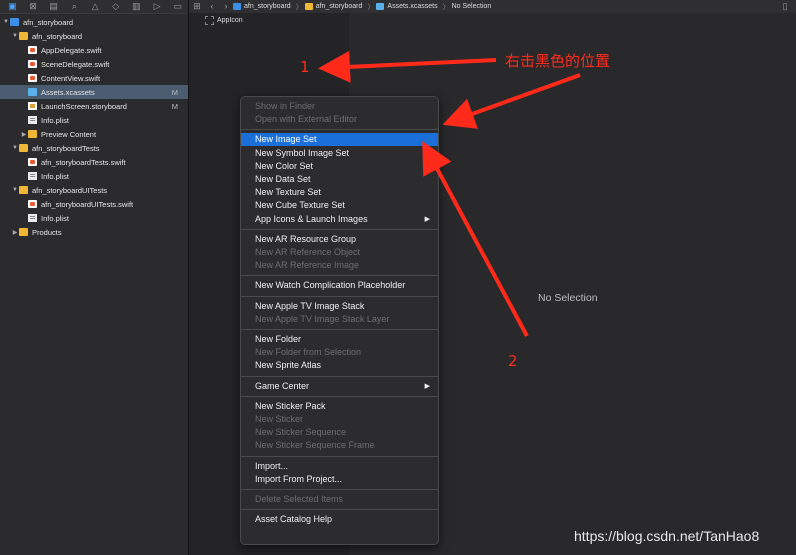 Image resolution: width=796 pixels, height=555 pixels. Describe the element at coordinates (667, 536) in the screenshot. I see `watermark: https://blog.csdn.net/TanHao8` at that location.